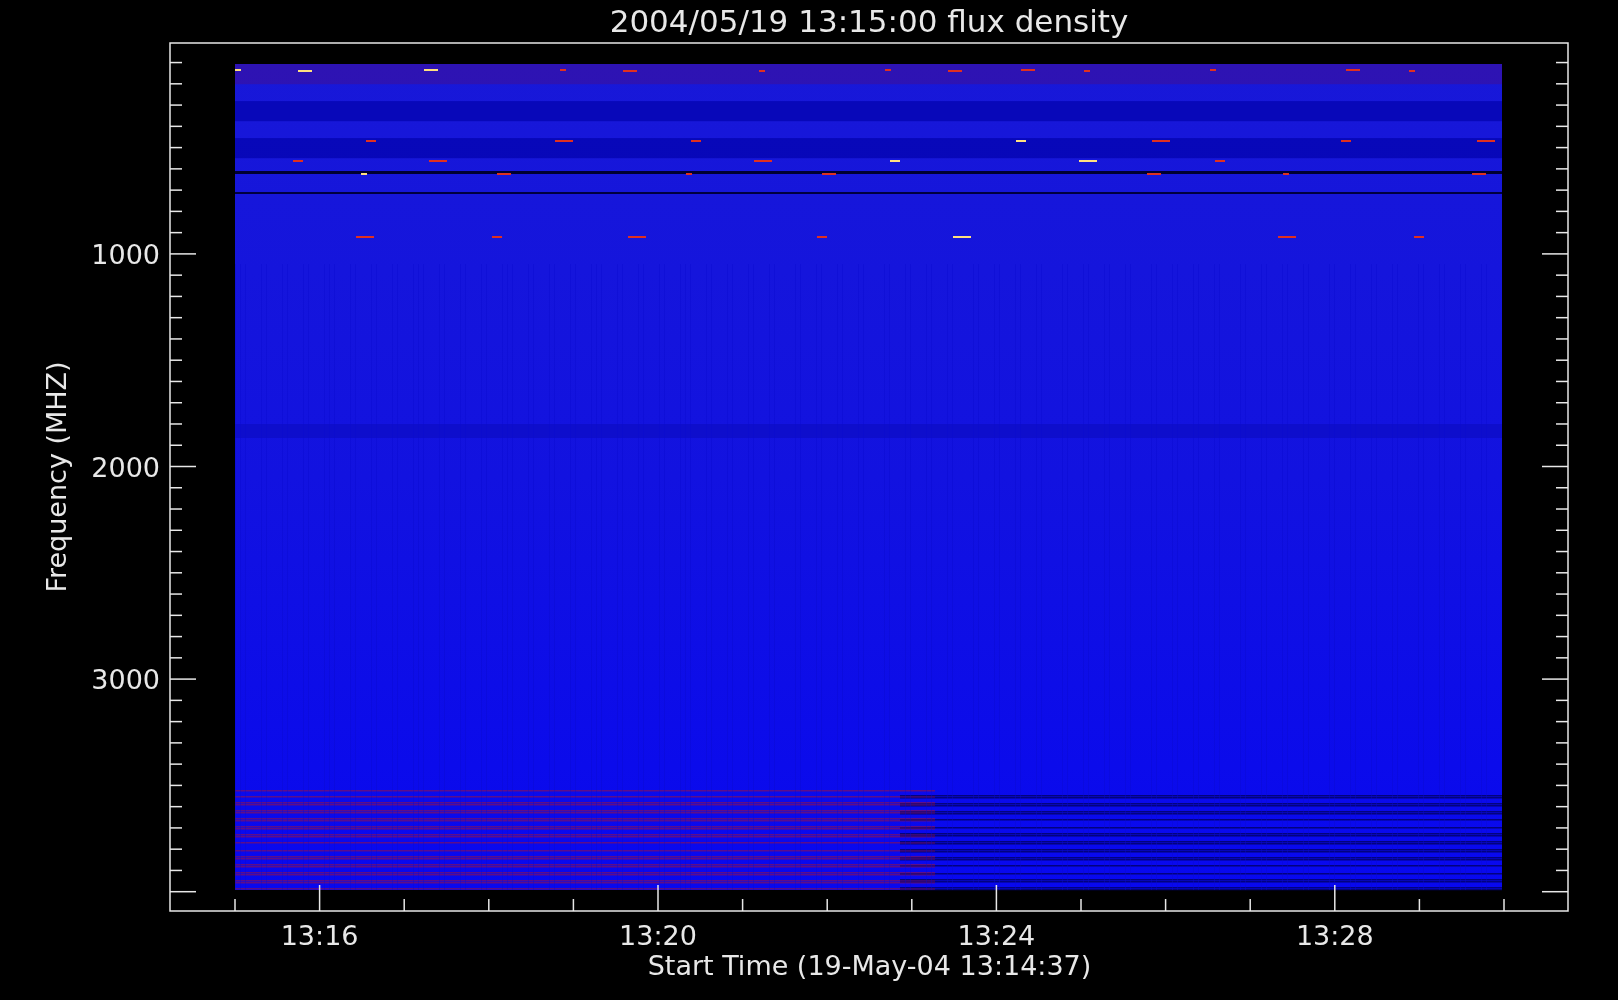 The width and height of the screenshot is (1618, 1000). What do you see at coordinates (56, 477) in the screenshot?
I see `y-axis-label: Frequency (MHZ)` at bounding box center [56, 477].